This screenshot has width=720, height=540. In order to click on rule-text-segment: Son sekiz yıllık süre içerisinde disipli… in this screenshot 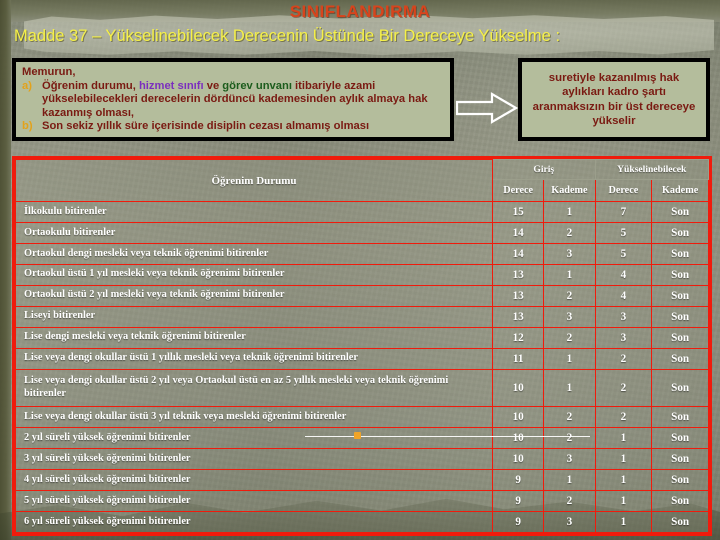, I will do `click(206, 126)`.